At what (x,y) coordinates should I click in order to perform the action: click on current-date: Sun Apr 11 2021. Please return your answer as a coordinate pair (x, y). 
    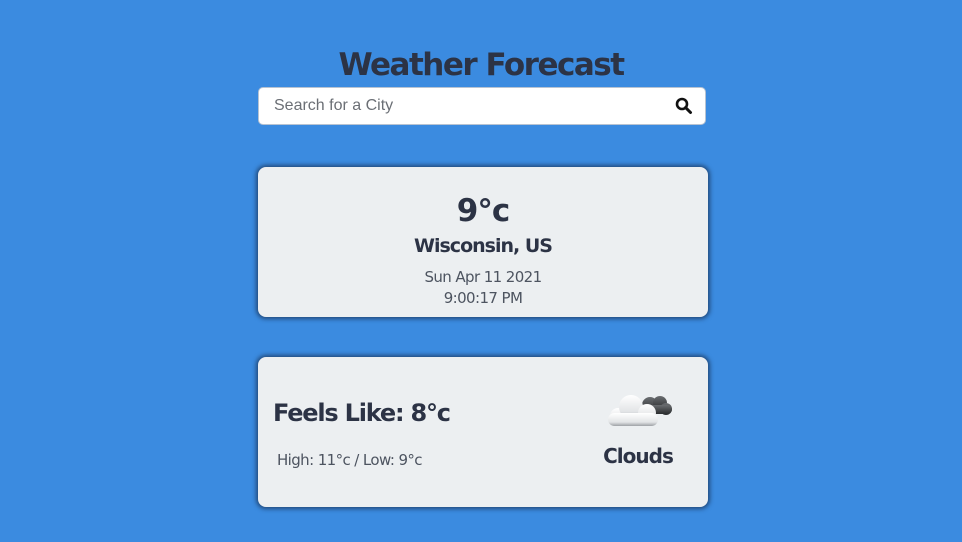
    Looking at the image, I should click on (483, 277).